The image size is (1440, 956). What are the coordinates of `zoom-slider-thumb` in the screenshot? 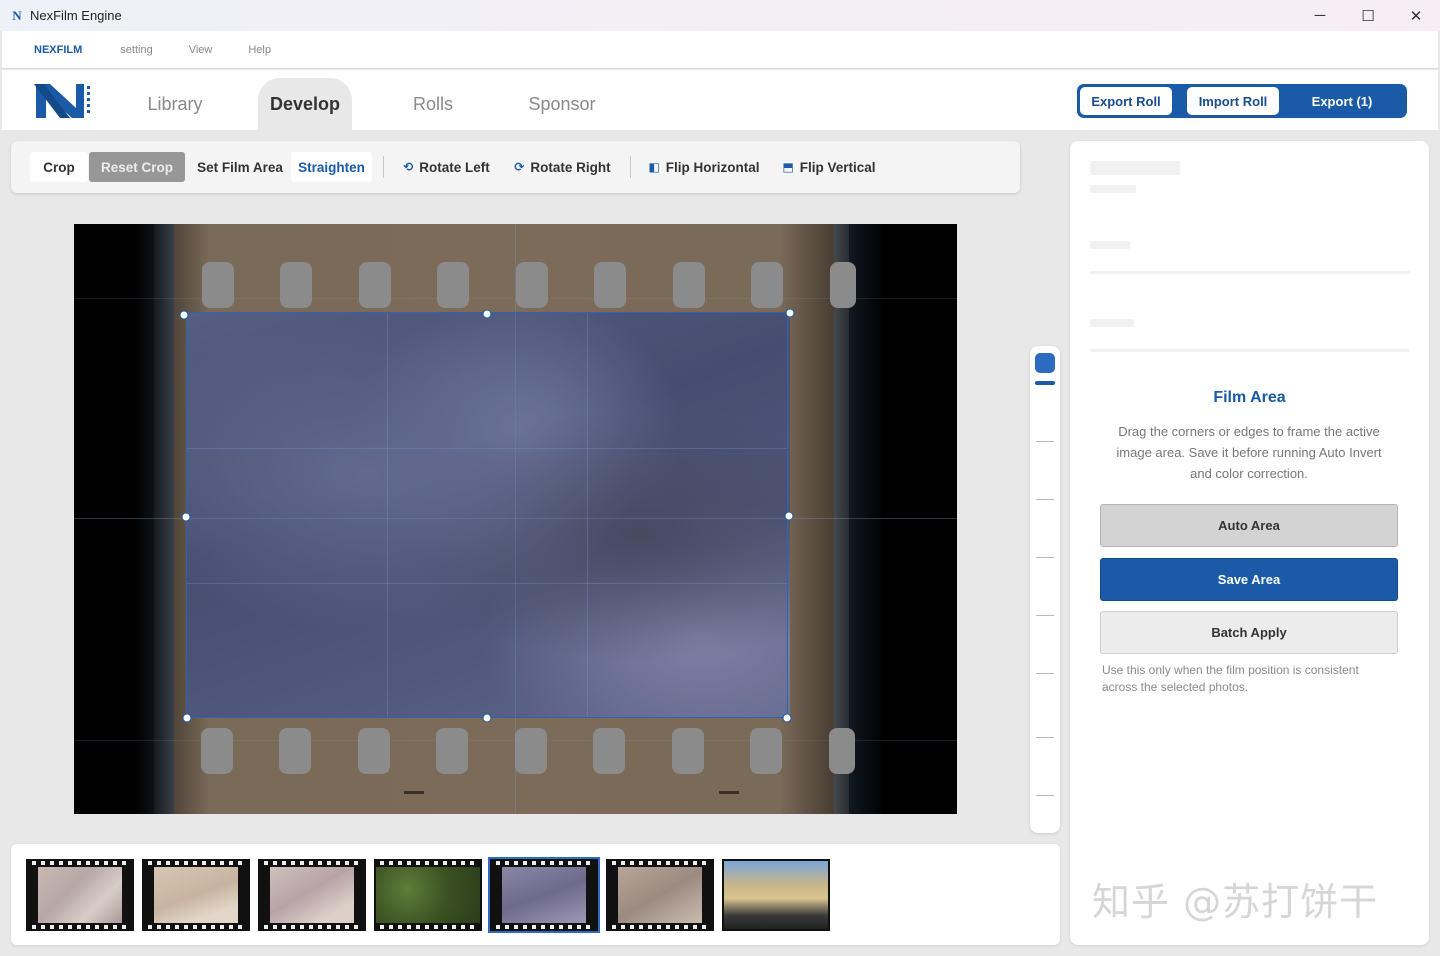 It's located at (1045, 363).